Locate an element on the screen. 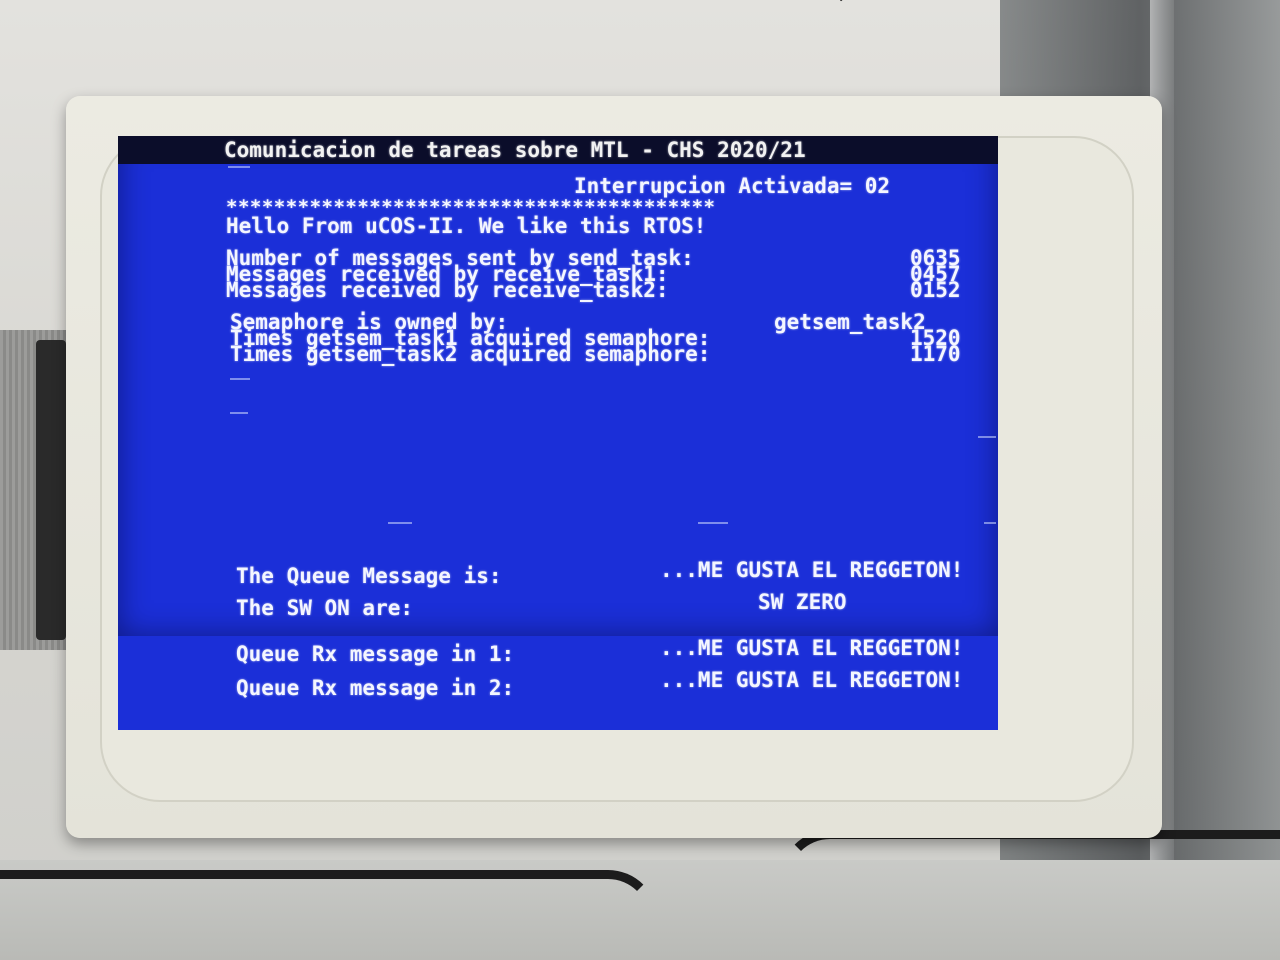 The height and width of the screenshot is (960, 1280). received-task2-value: 0152 is located at coordinates (935, 290).